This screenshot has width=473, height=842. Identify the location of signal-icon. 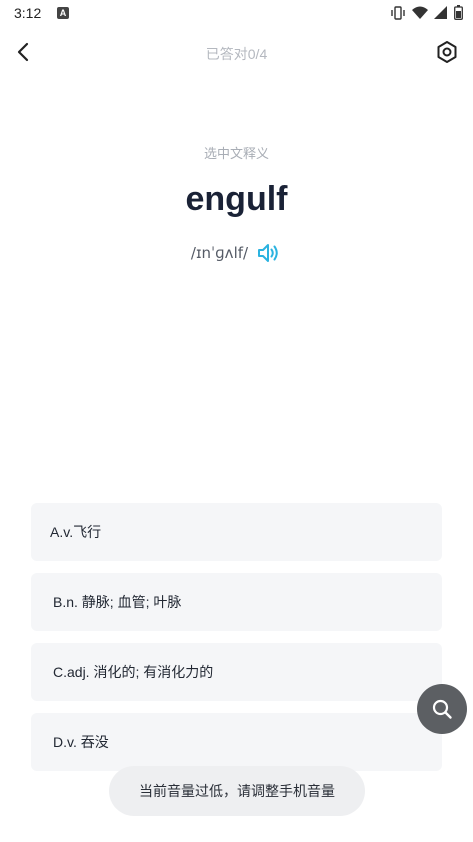
(440, 12).